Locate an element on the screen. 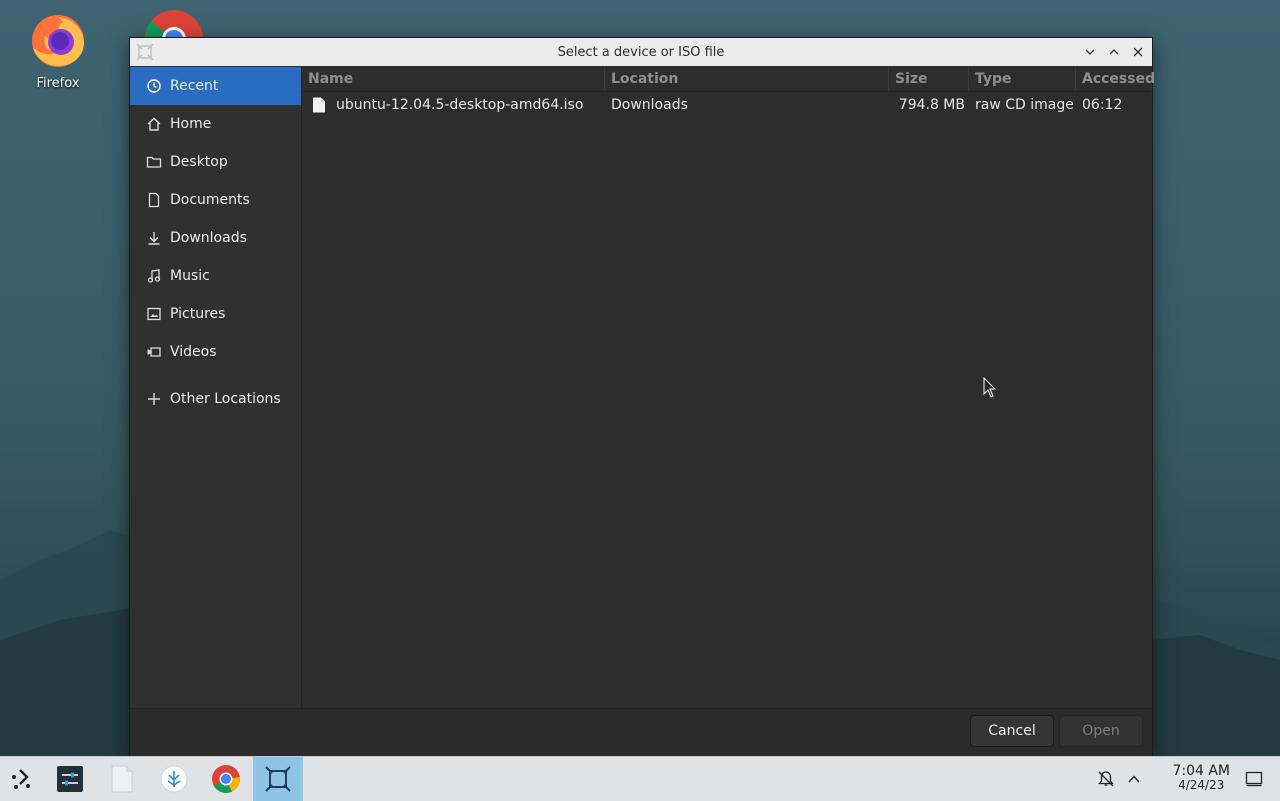 The image size is (1280, 801). dialog-title: Select a device or ISO file is located at coordinates (641, 52).